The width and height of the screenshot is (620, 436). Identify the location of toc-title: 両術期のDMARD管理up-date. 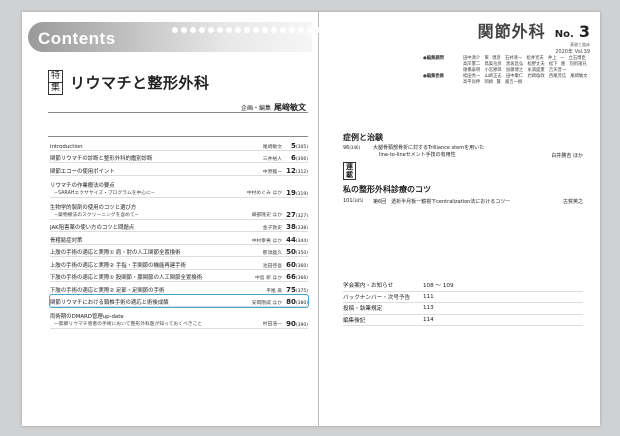
(87, 317).